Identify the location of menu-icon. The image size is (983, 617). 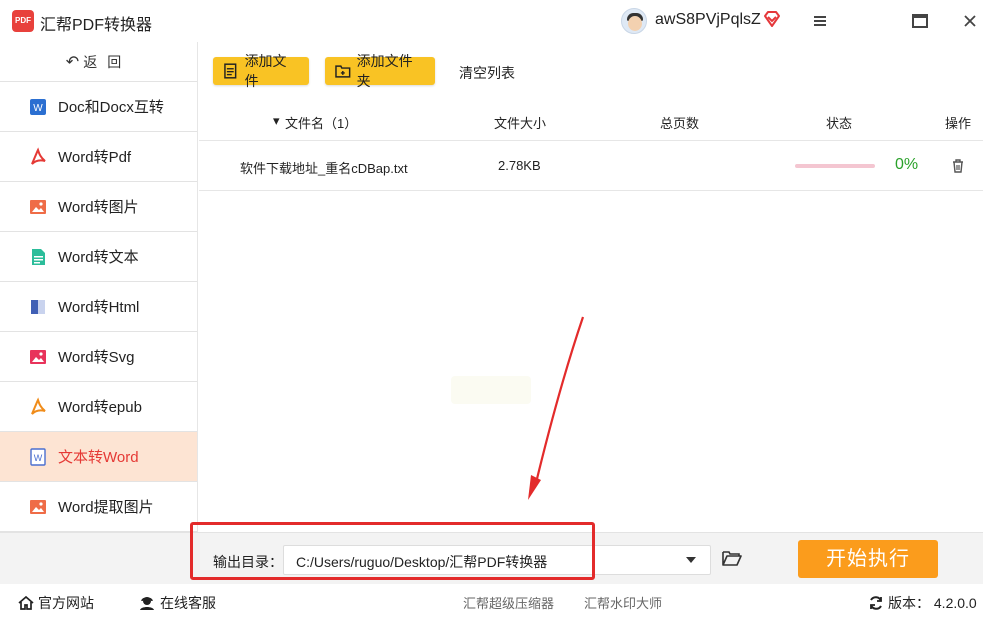
(820, 21).